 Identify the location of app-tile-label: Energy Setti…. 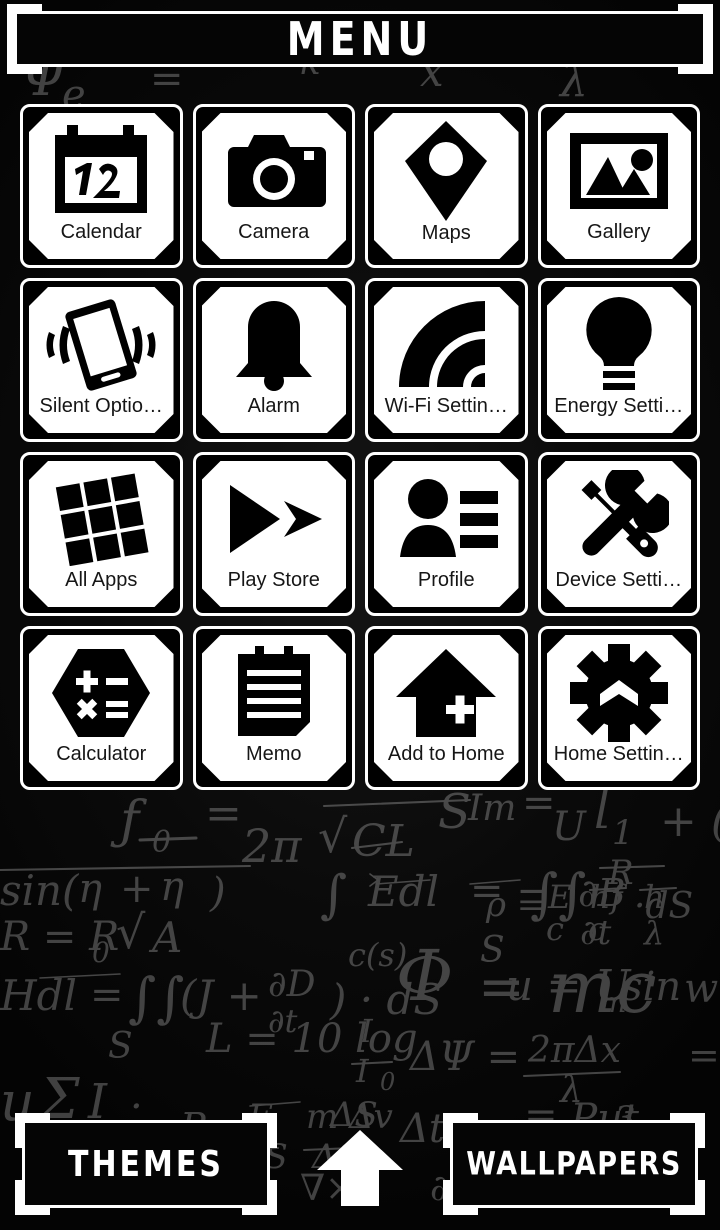
(619, 406).